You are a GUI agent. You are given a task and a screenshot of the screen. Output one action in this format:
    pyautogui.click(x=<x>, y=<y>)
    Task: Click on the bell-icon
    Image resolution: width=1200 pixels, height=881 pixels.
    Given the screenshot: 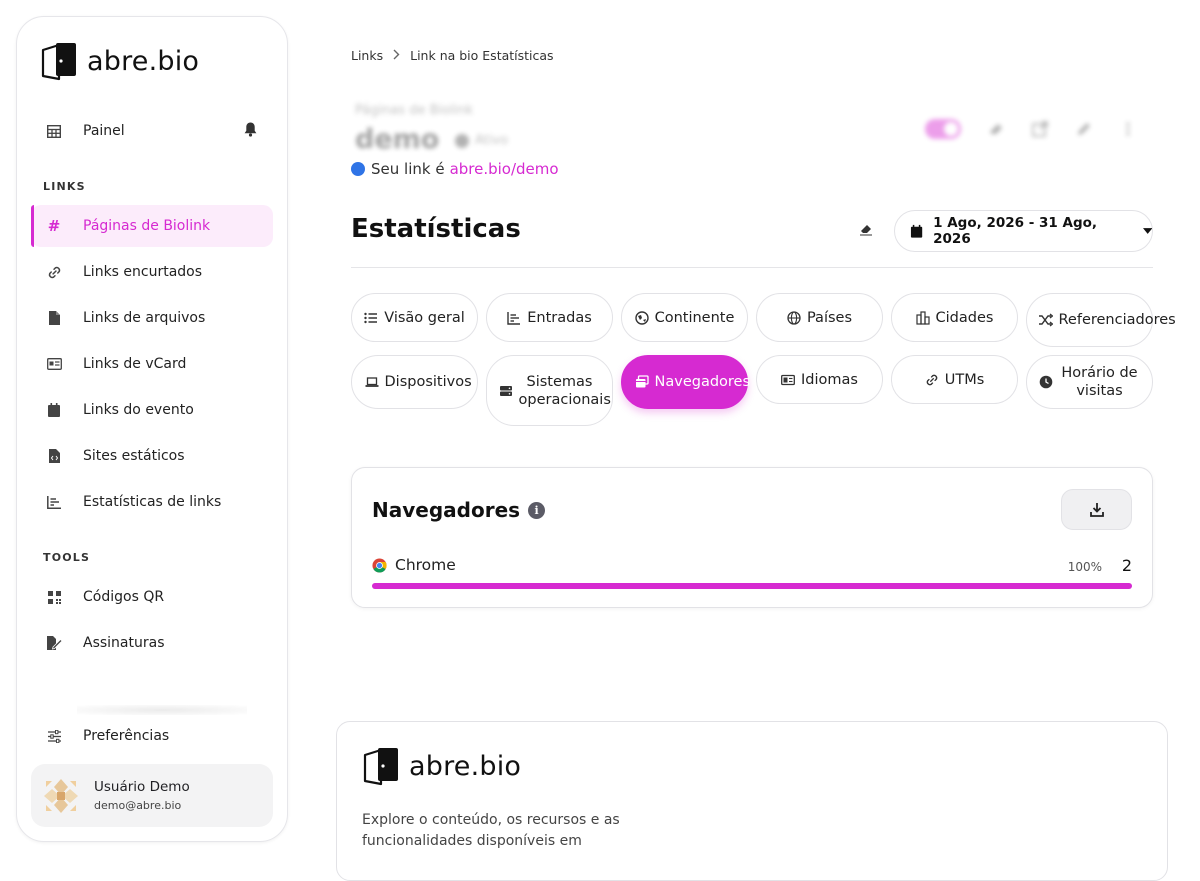 What is the action you would take?
    pyautogui.click(x=250, y=131)
    